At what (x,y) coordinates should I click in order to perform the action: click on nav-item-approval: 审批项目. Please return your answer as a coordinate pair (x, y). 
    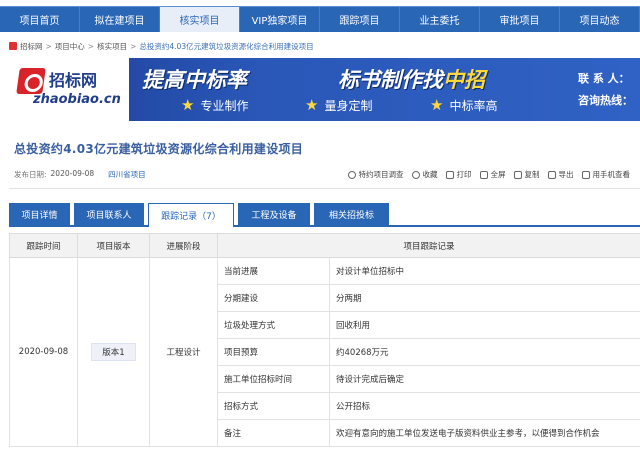
    Looking at the image, I should click on (520, 19).